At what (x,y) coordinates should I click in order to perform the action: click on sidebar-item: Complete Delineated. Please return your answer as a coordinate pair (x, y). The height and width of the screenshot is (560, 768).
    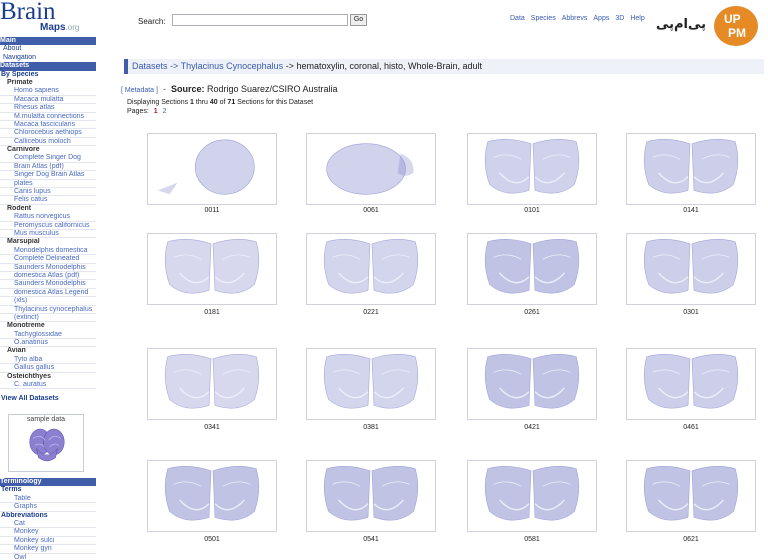
    Looking at the image, I should click on (48, 259).